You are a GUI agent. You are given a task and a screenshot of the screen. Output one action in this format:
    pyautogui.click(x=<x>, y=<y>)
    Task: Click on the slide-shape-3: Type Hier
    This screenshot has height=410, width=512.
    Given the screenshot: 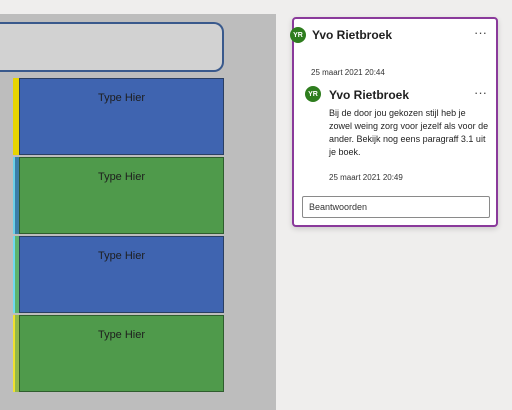 What is the action you would take?
    pyautogui.click(x=121, y=274)
    